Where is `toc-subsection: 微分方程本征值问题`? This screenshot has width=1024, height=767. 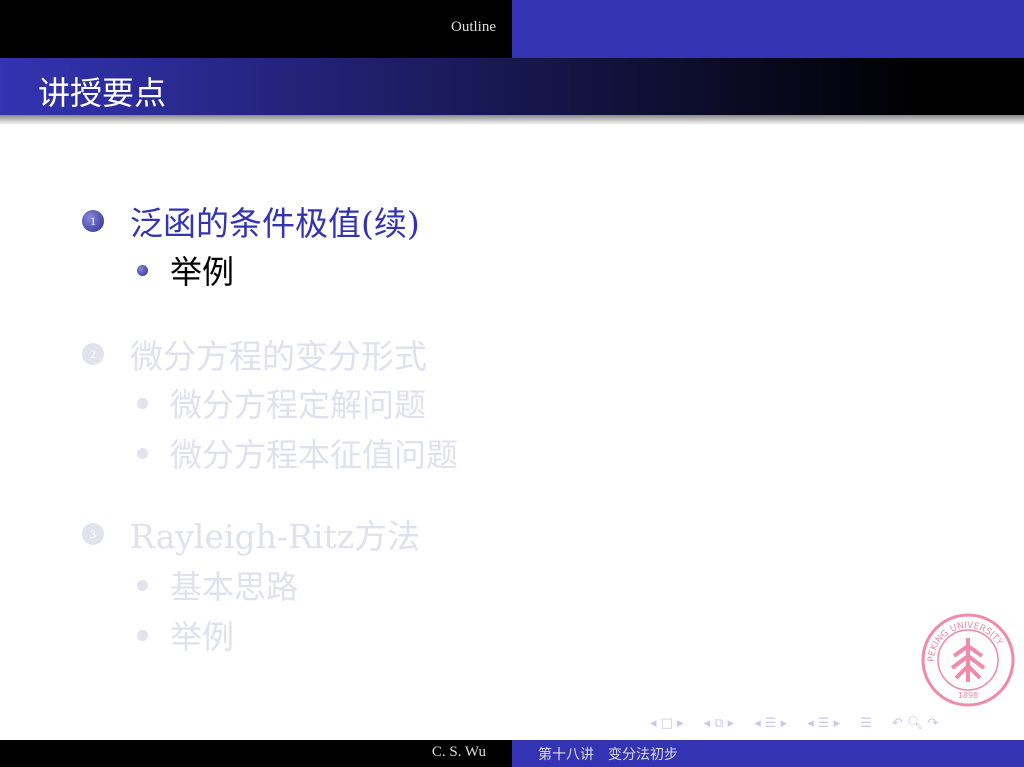 toc-subsection: 微分方程本征值问题 is located at coordinates (297, 453).